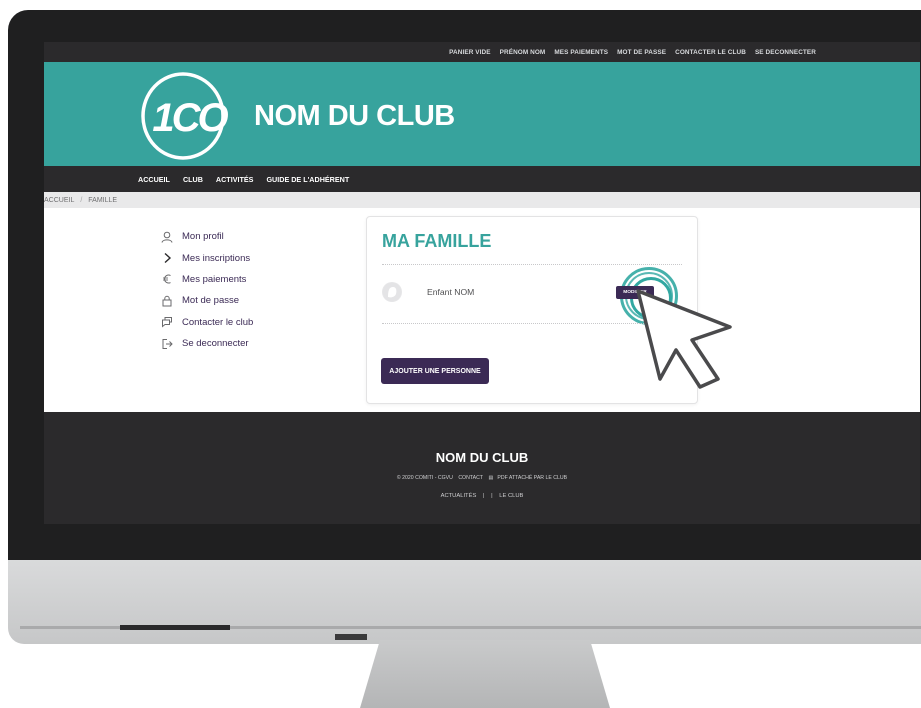 This screenshot has width=921, height=708. Describe the element at coordinates (437, 241) in the screenshot. I see `page-title: MA FAMILLE` at that location.